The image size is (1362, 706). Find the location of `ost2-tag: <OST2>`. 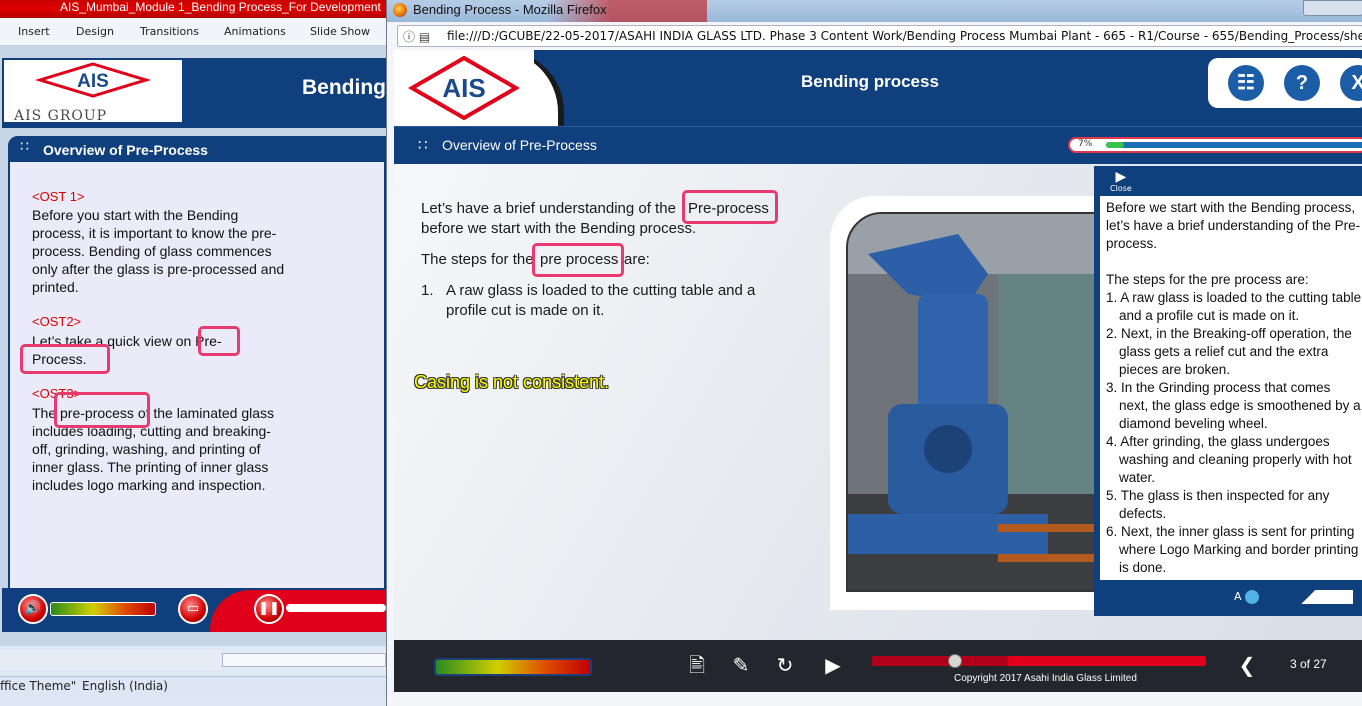

ost2-tag: <OST2> is located at coordinates (57, 321).